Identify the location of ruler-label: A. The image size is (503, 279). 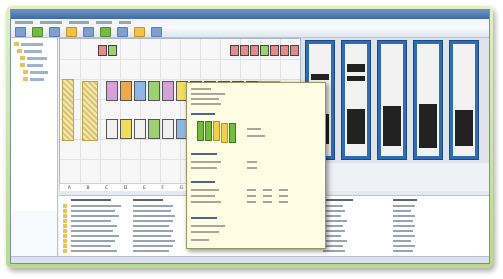
(69, 188).